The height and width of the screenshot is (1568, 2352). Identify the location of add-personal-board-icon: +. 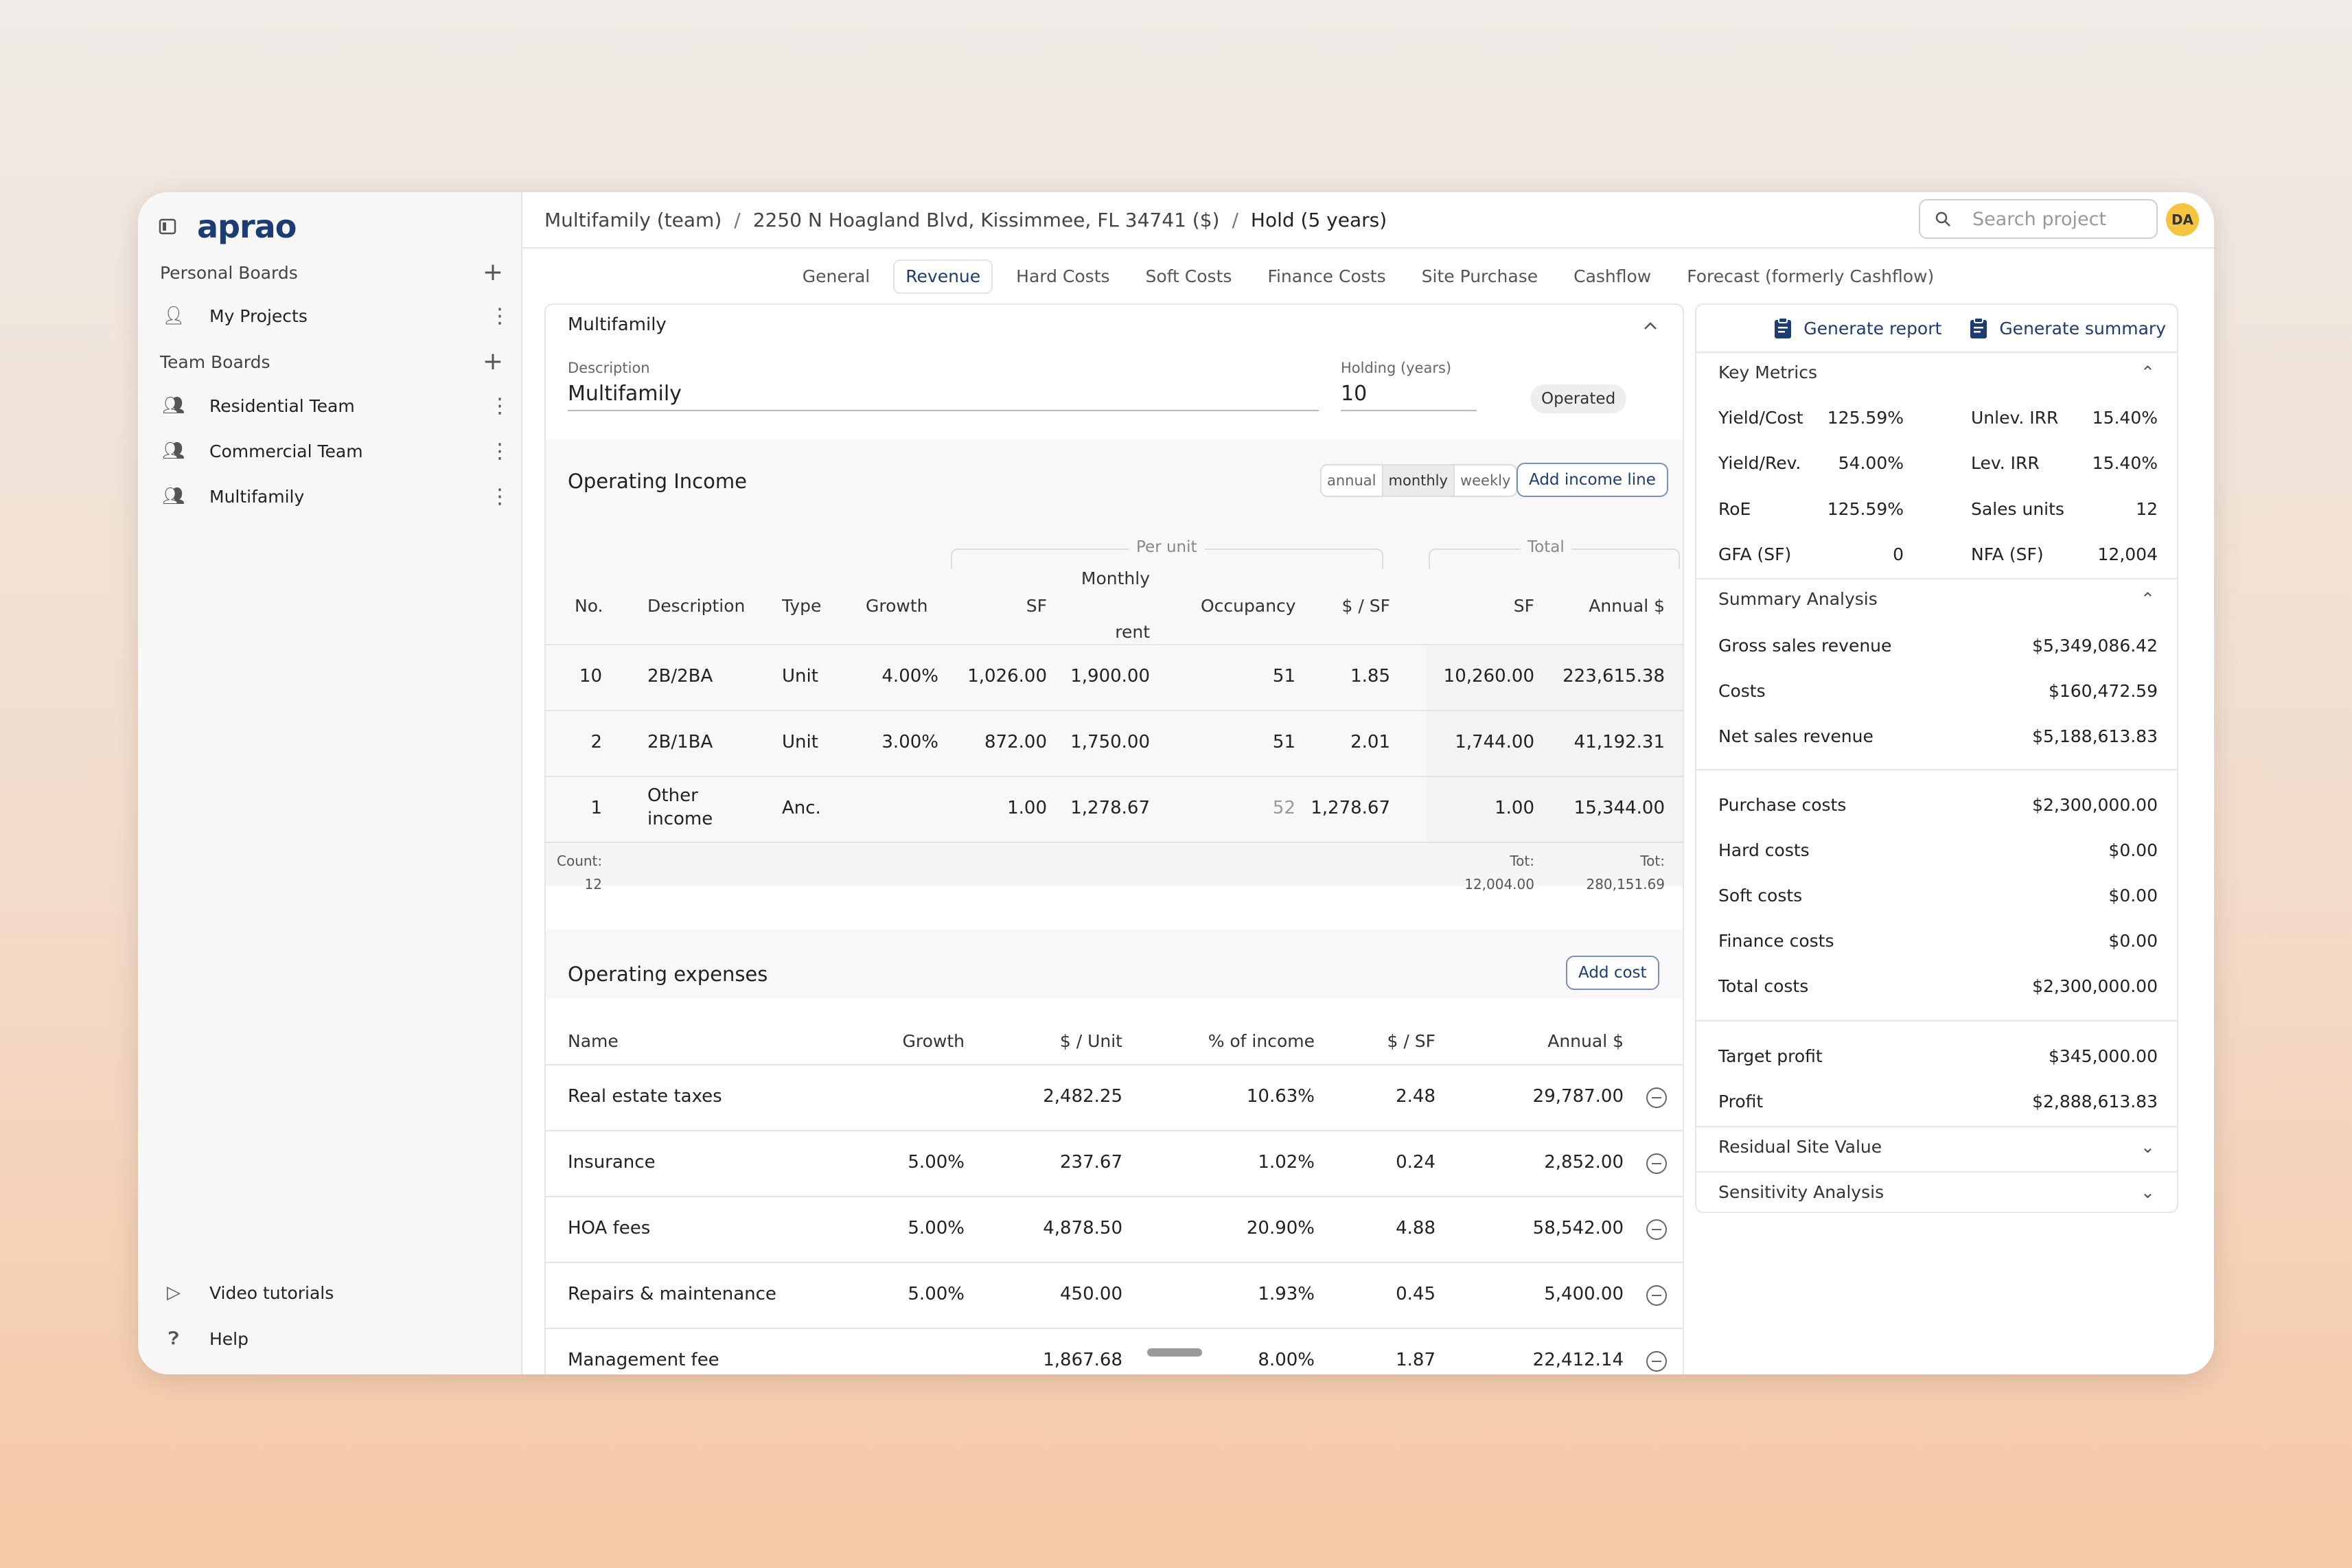
(493, 272).